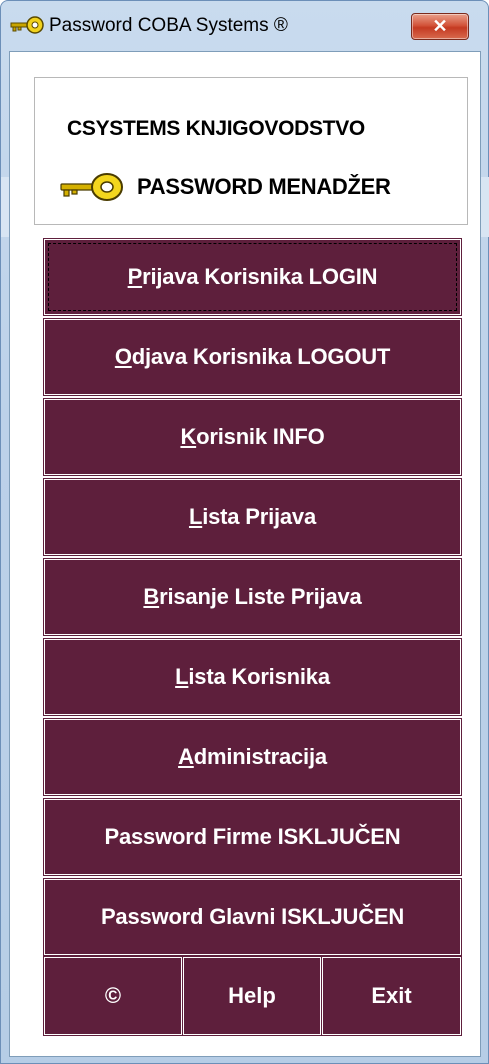 Image resolution: width=489 pixels, height=1064 pixels. What do you see at coordinates (151, 596) in the screenshot?
I see `clear-login-list-mnemonic: B` at bounding box center [151, 596].